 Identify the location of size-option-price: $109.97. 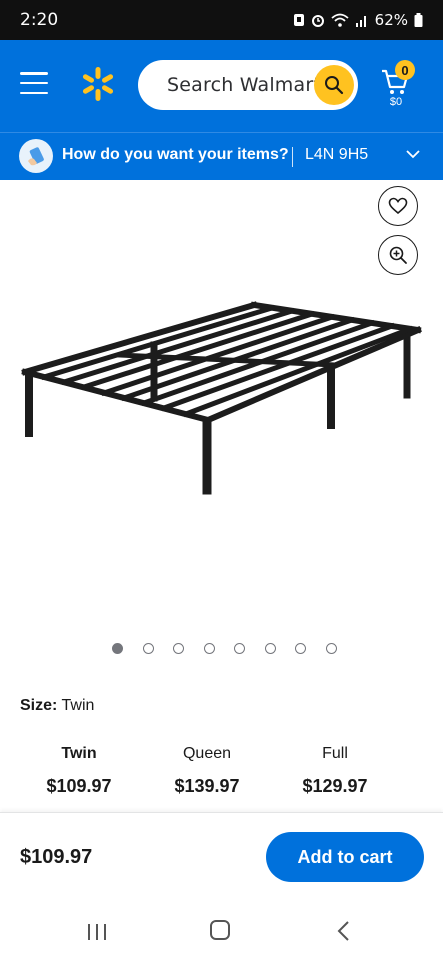
(79, 786).